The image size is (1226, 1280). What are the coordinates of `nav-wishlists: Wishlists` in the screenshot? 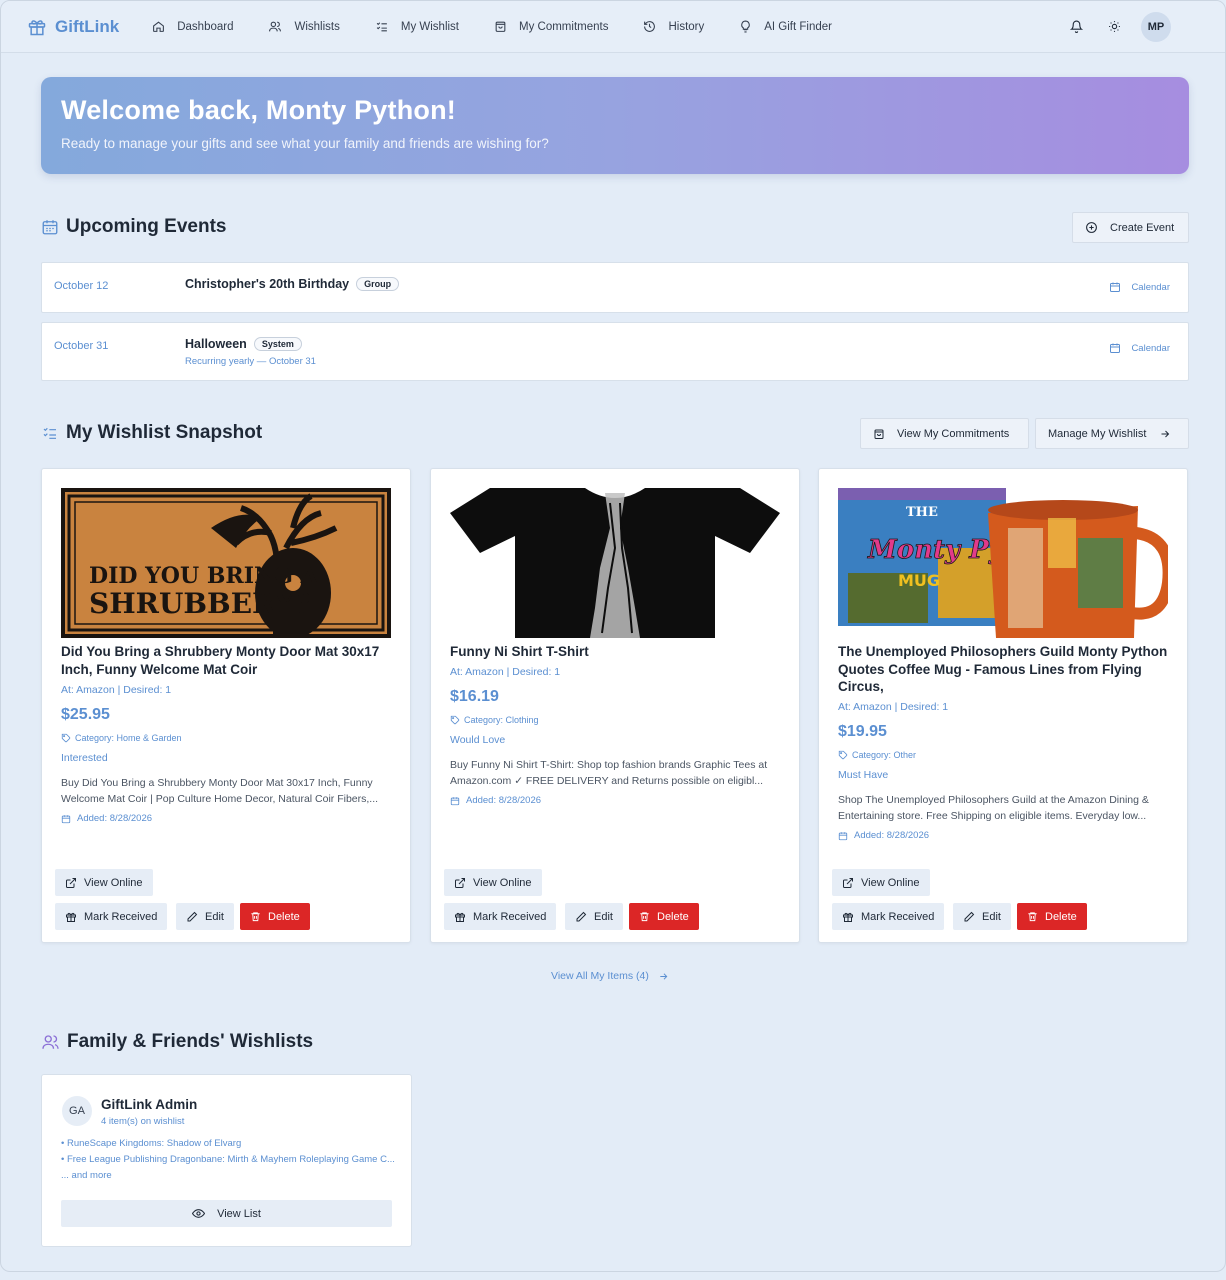 It's located at (304, 26).